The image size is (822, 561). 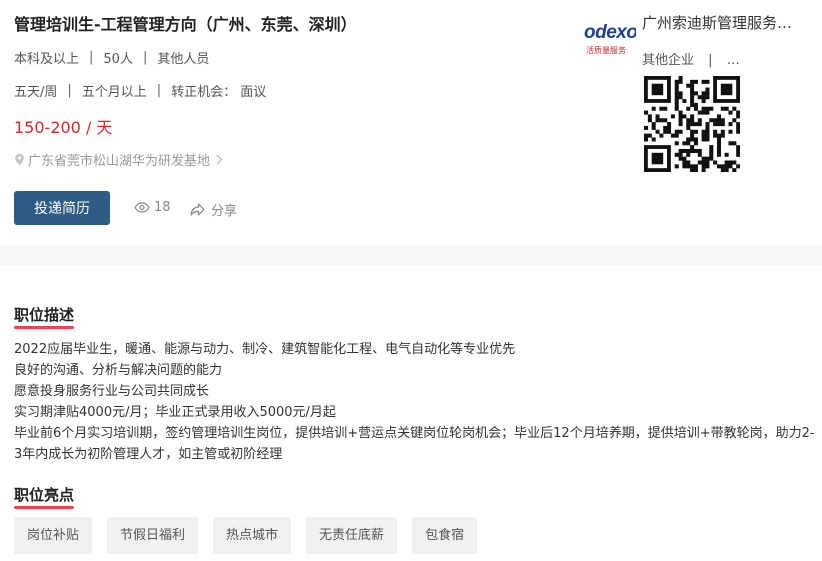 I want to click on work-address: 广东省莞市松山湖华为研发基地, so click(x=119, y=161).